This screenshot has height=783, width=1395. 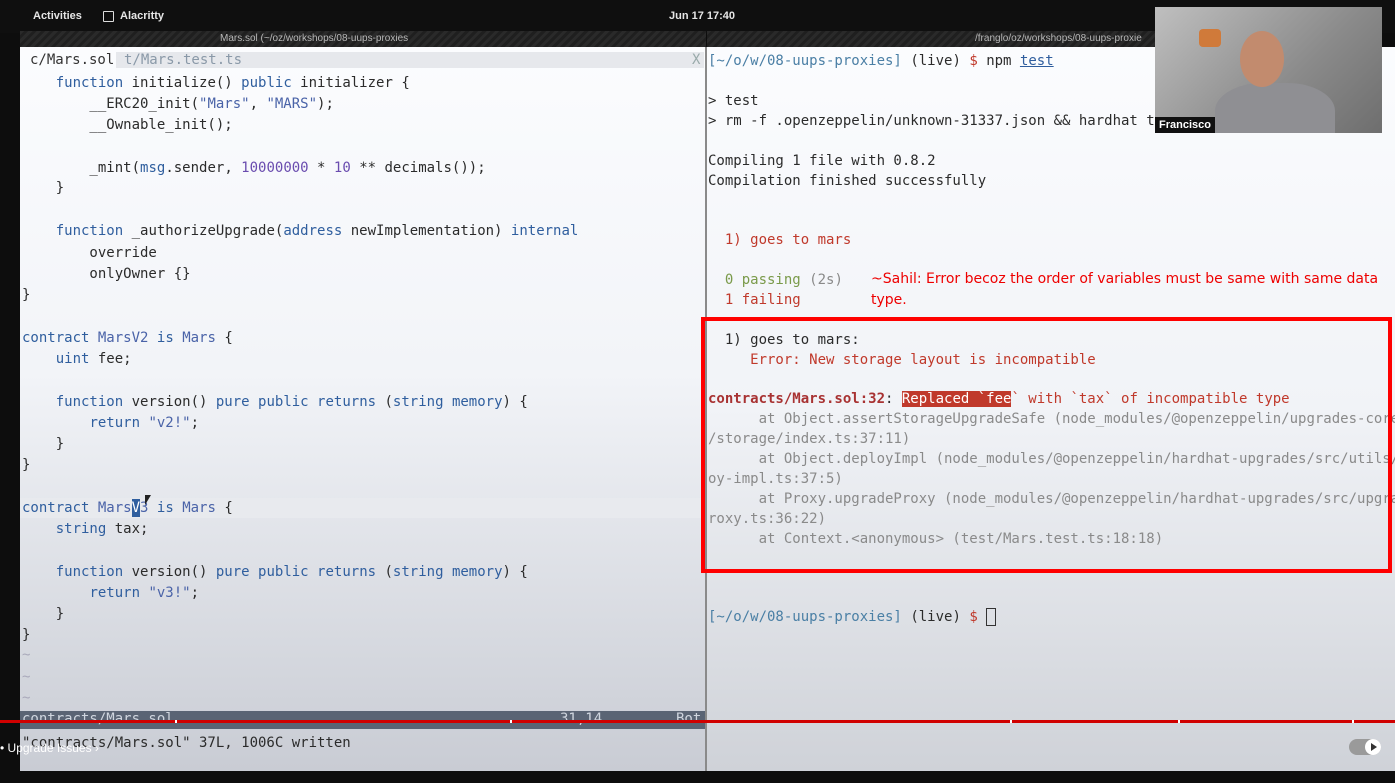 I want to click on terminal-window-title-text: /franglo/oz/workshops/08-uups-proxie, so click(x=1058, y=38).